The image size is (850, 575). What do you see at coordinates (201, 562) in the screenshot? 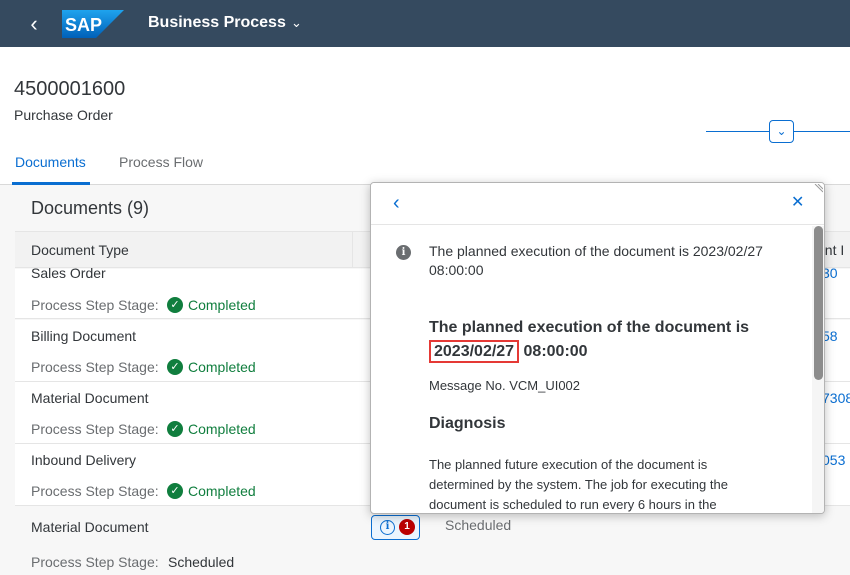
I see `stage-value: Scheduled` at bounding box center [201, 562].